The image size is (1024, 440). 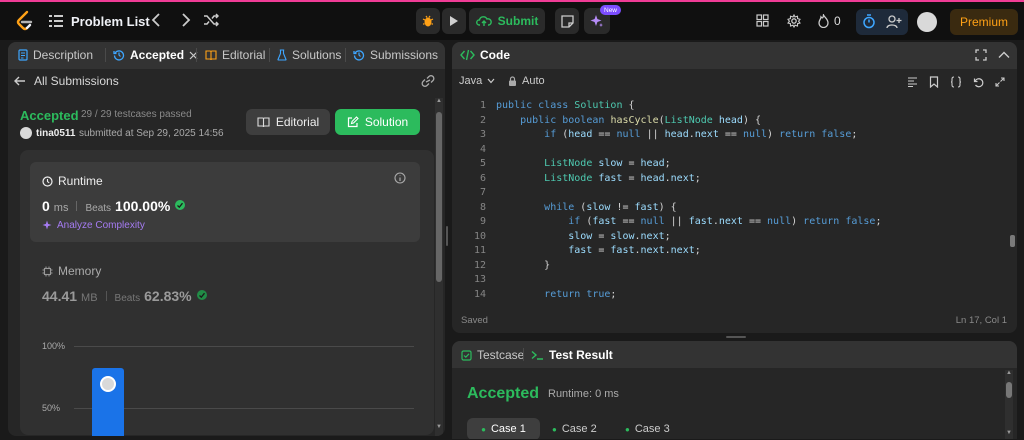 I want to click on code-text: public class Solution {, so click(x=565, y=105).